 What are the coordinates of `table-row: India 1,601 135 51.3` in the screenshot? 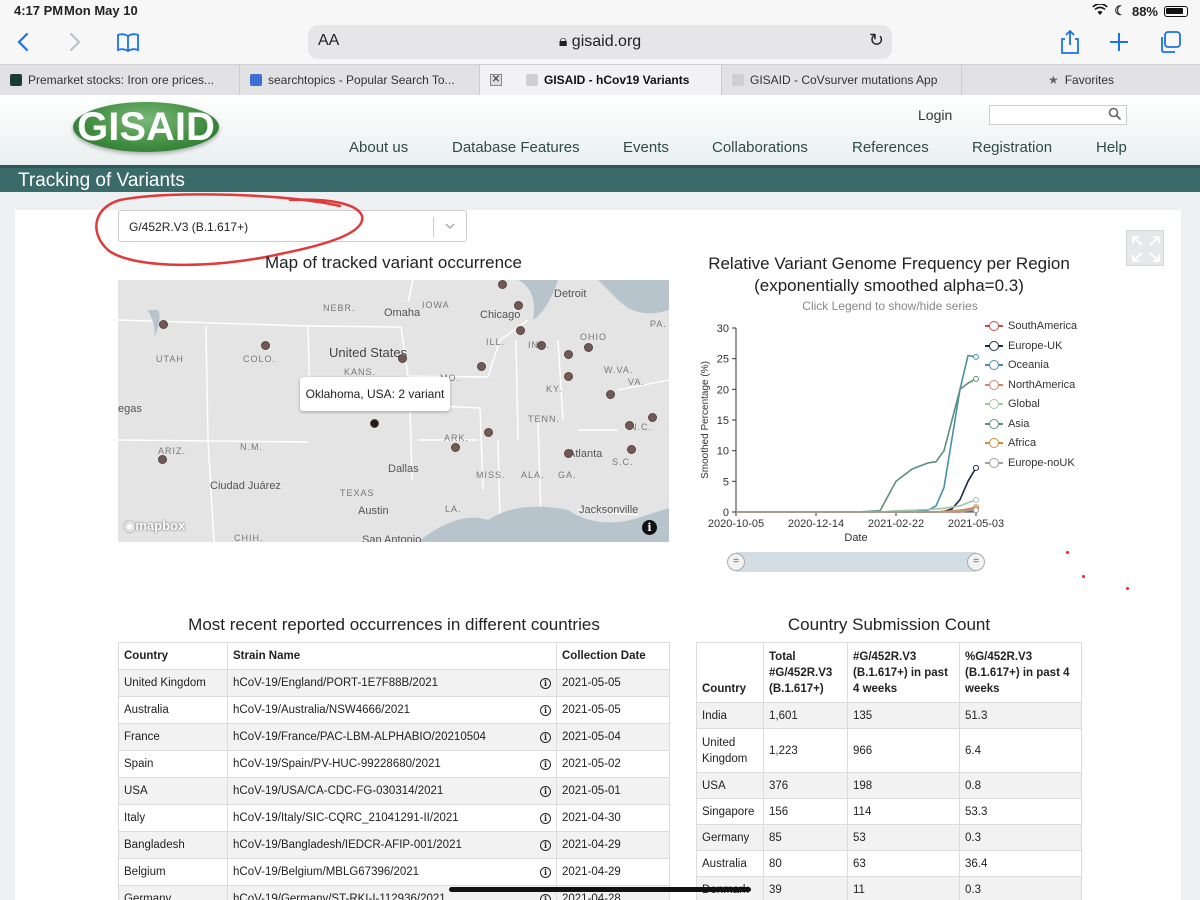 It's located at (889, 715).